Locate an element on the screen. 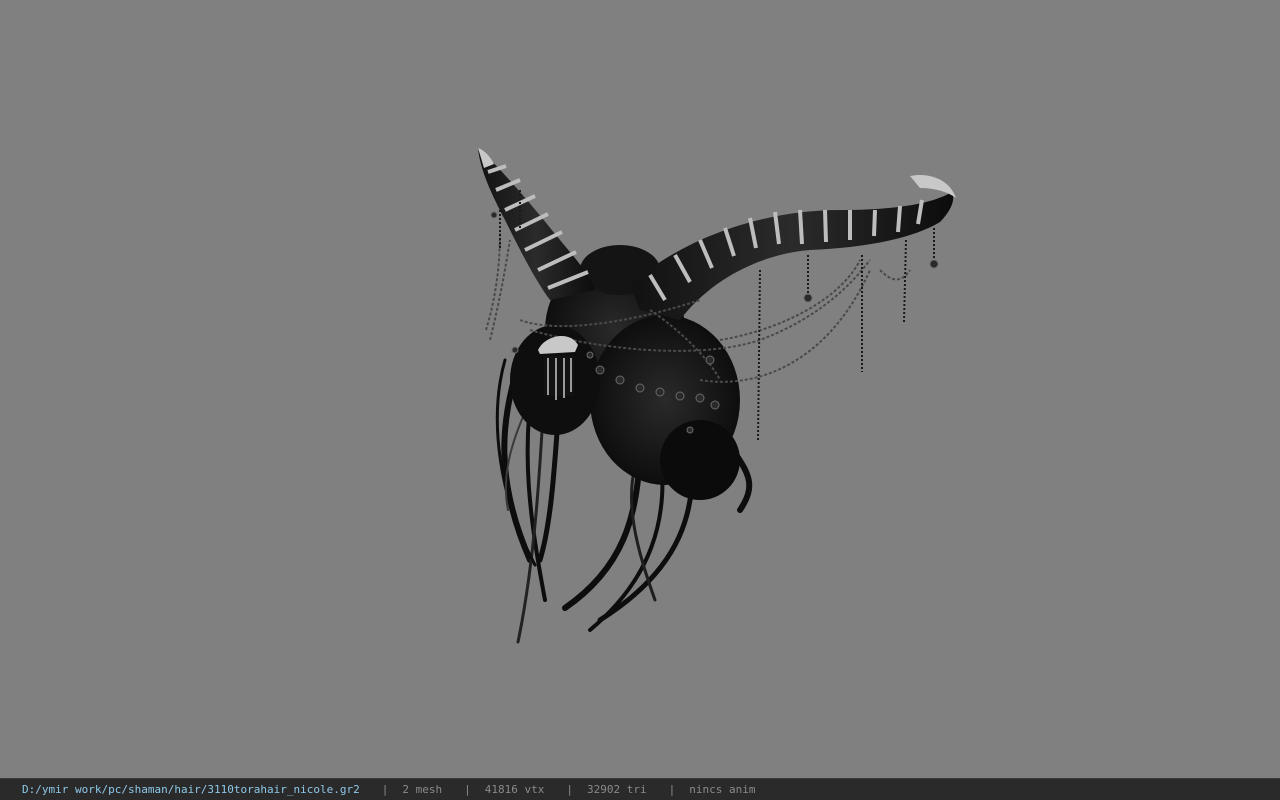 The height and width of the screenshot is (800, 1280). right-horn is located at coordinates (793, 247).